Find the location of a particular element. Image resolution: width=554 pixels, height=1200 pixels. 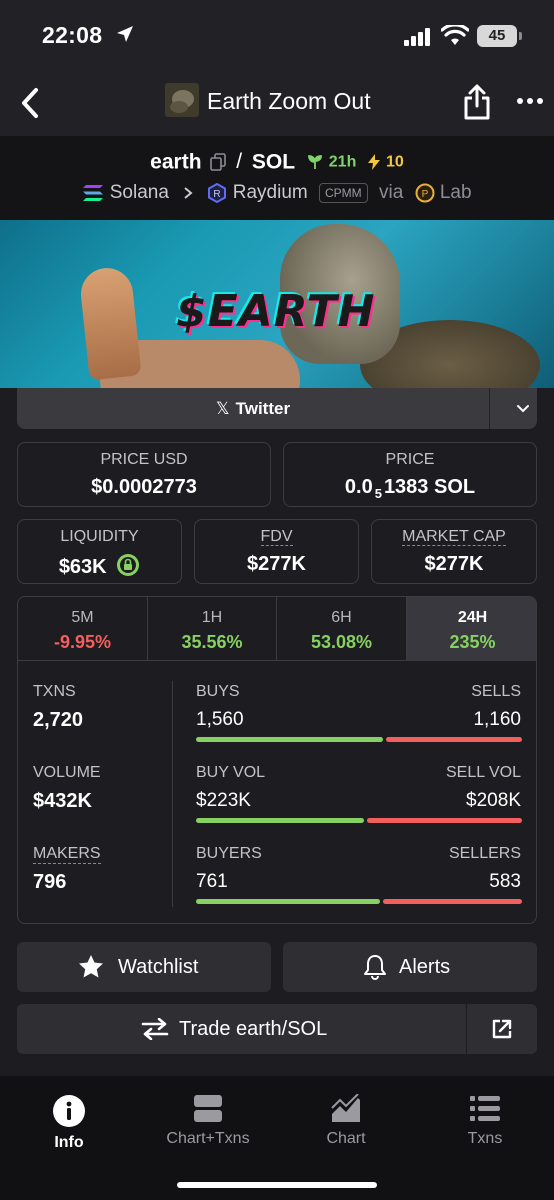

status-bar: 22:08 45 is located at coordinates (277, 36).